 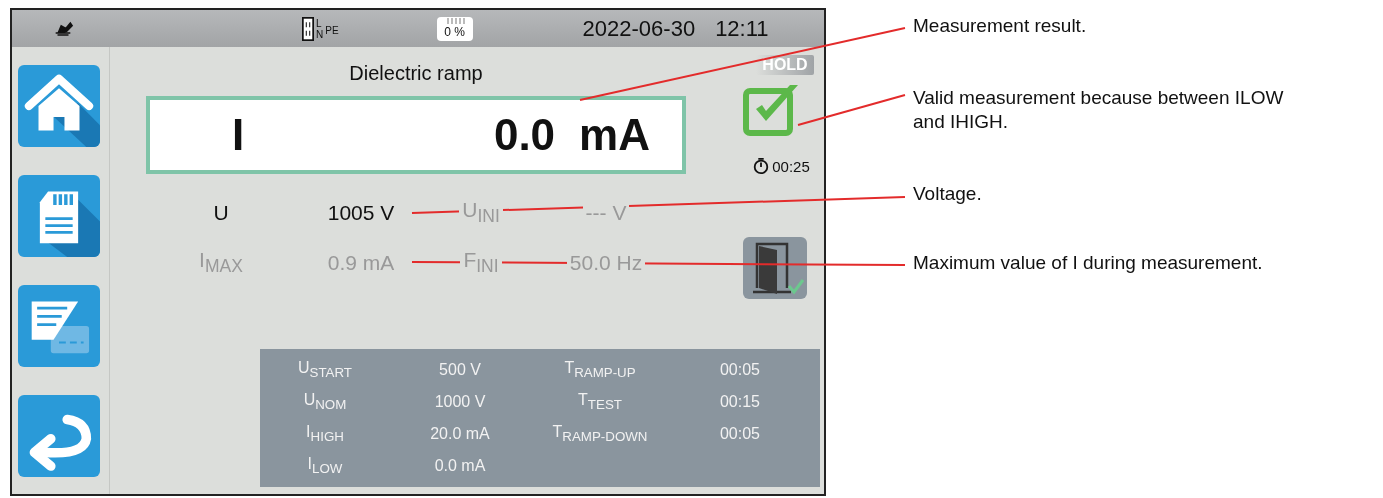 I want to click on date-text: 2022-06-30, so click(x=639, y=28).